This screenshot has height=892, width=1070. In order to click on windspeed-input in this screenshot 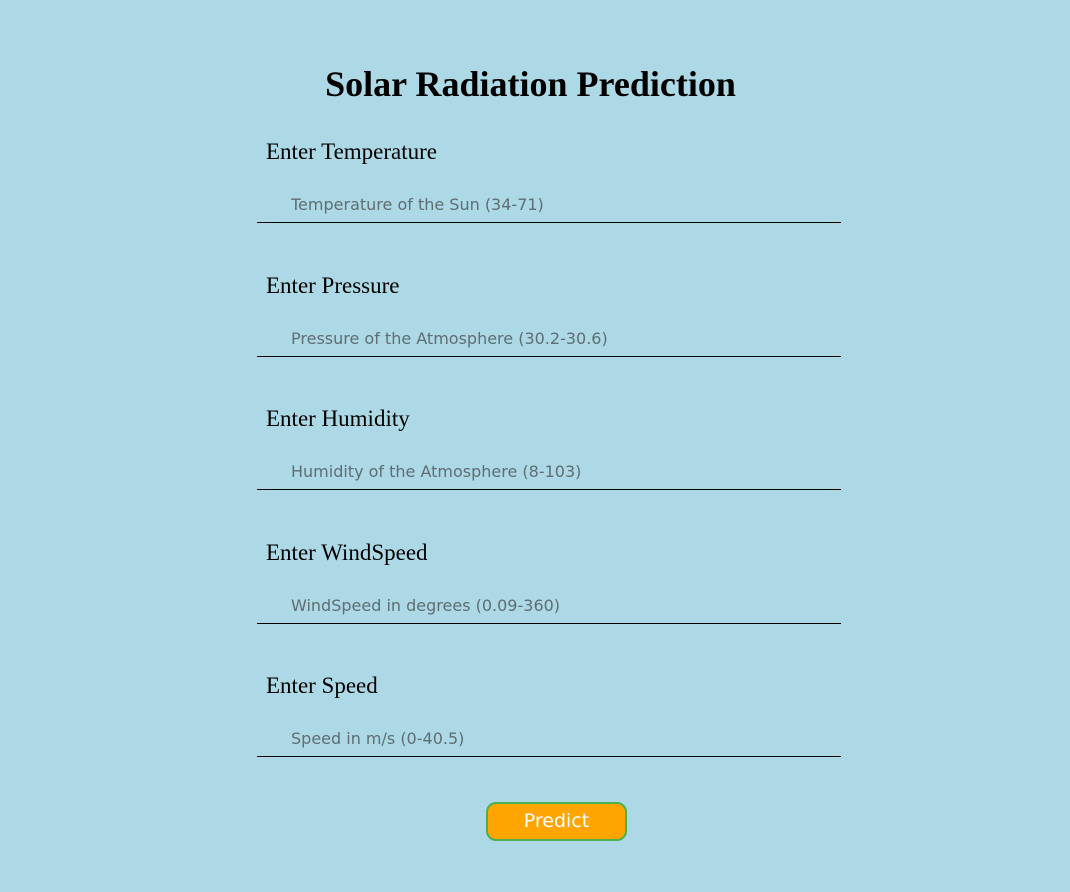, I will do `click(549, 606)`.